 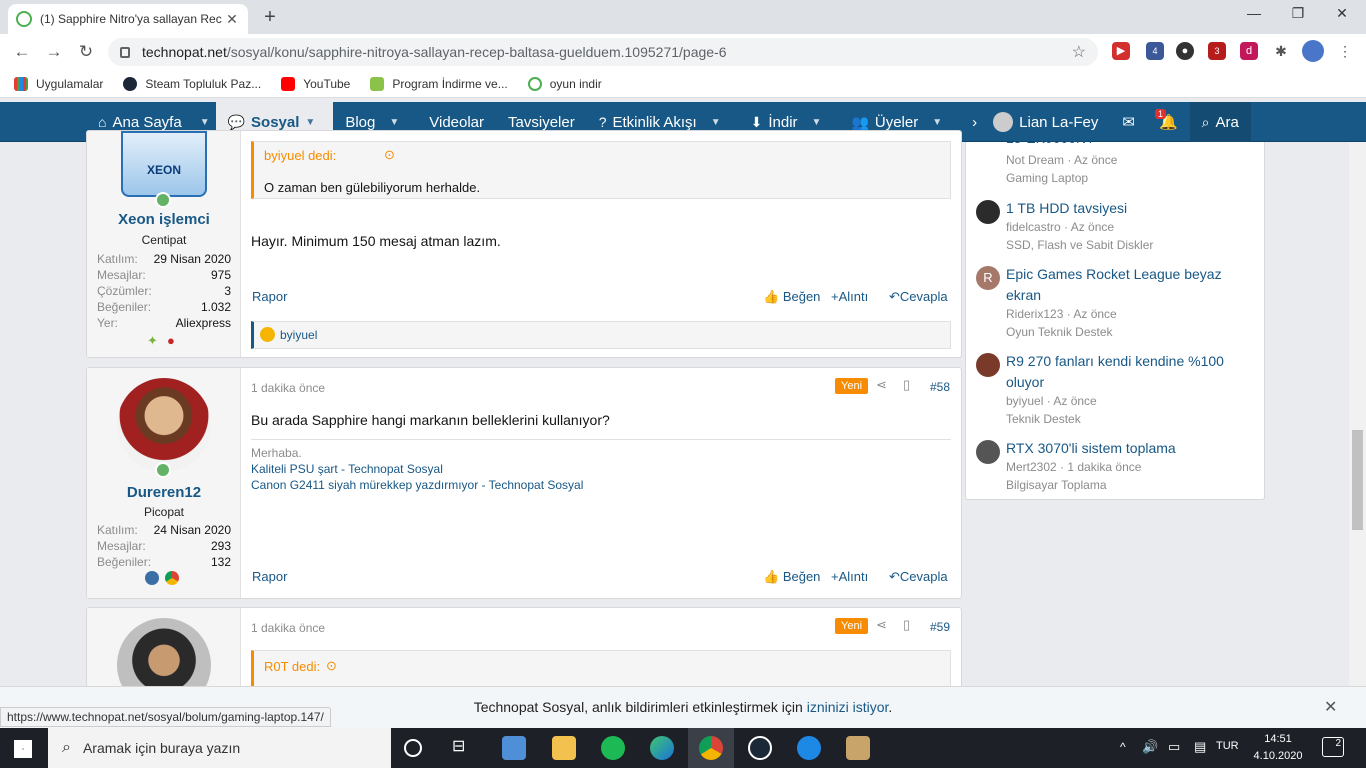 I want to click on bookmark-apps: Uygulamalar, so click(x=58, y=83).